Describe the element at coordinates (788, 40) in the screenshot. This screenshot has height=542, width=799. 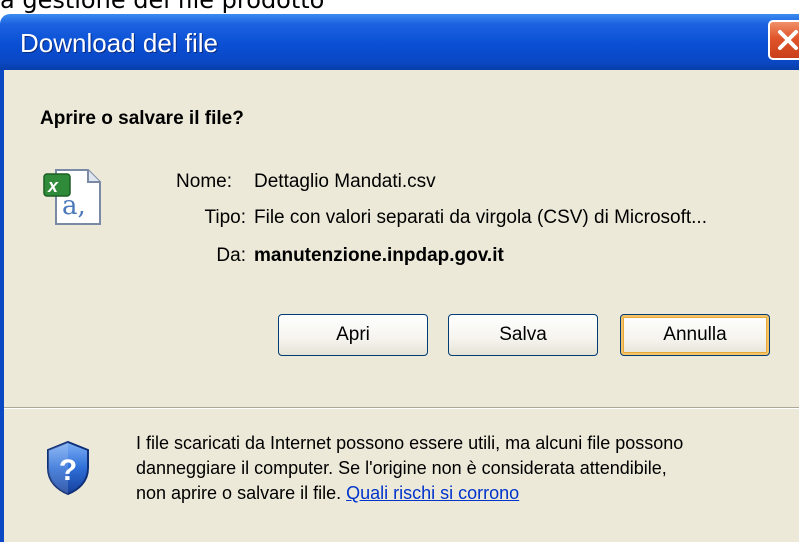
I see `close-icon` at that location.